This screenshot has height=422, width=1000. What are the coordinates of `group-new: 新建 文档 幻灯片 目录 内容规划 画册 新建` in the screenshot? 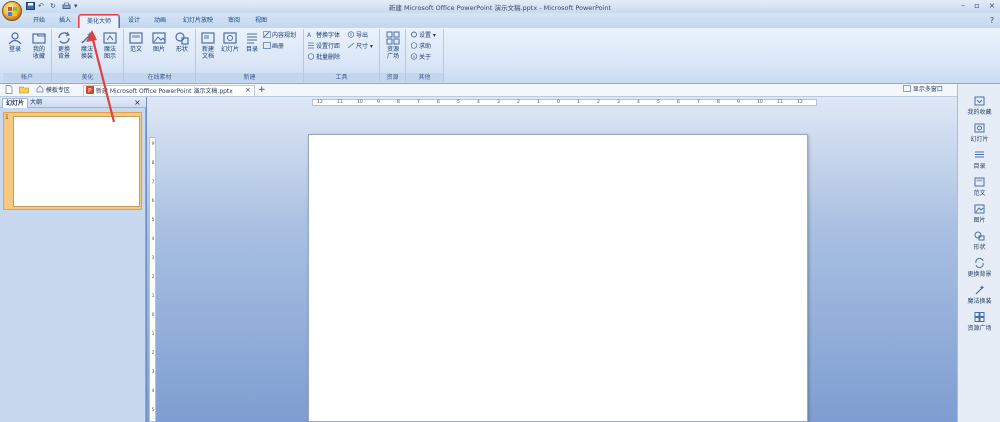 It's located at (250, 55).